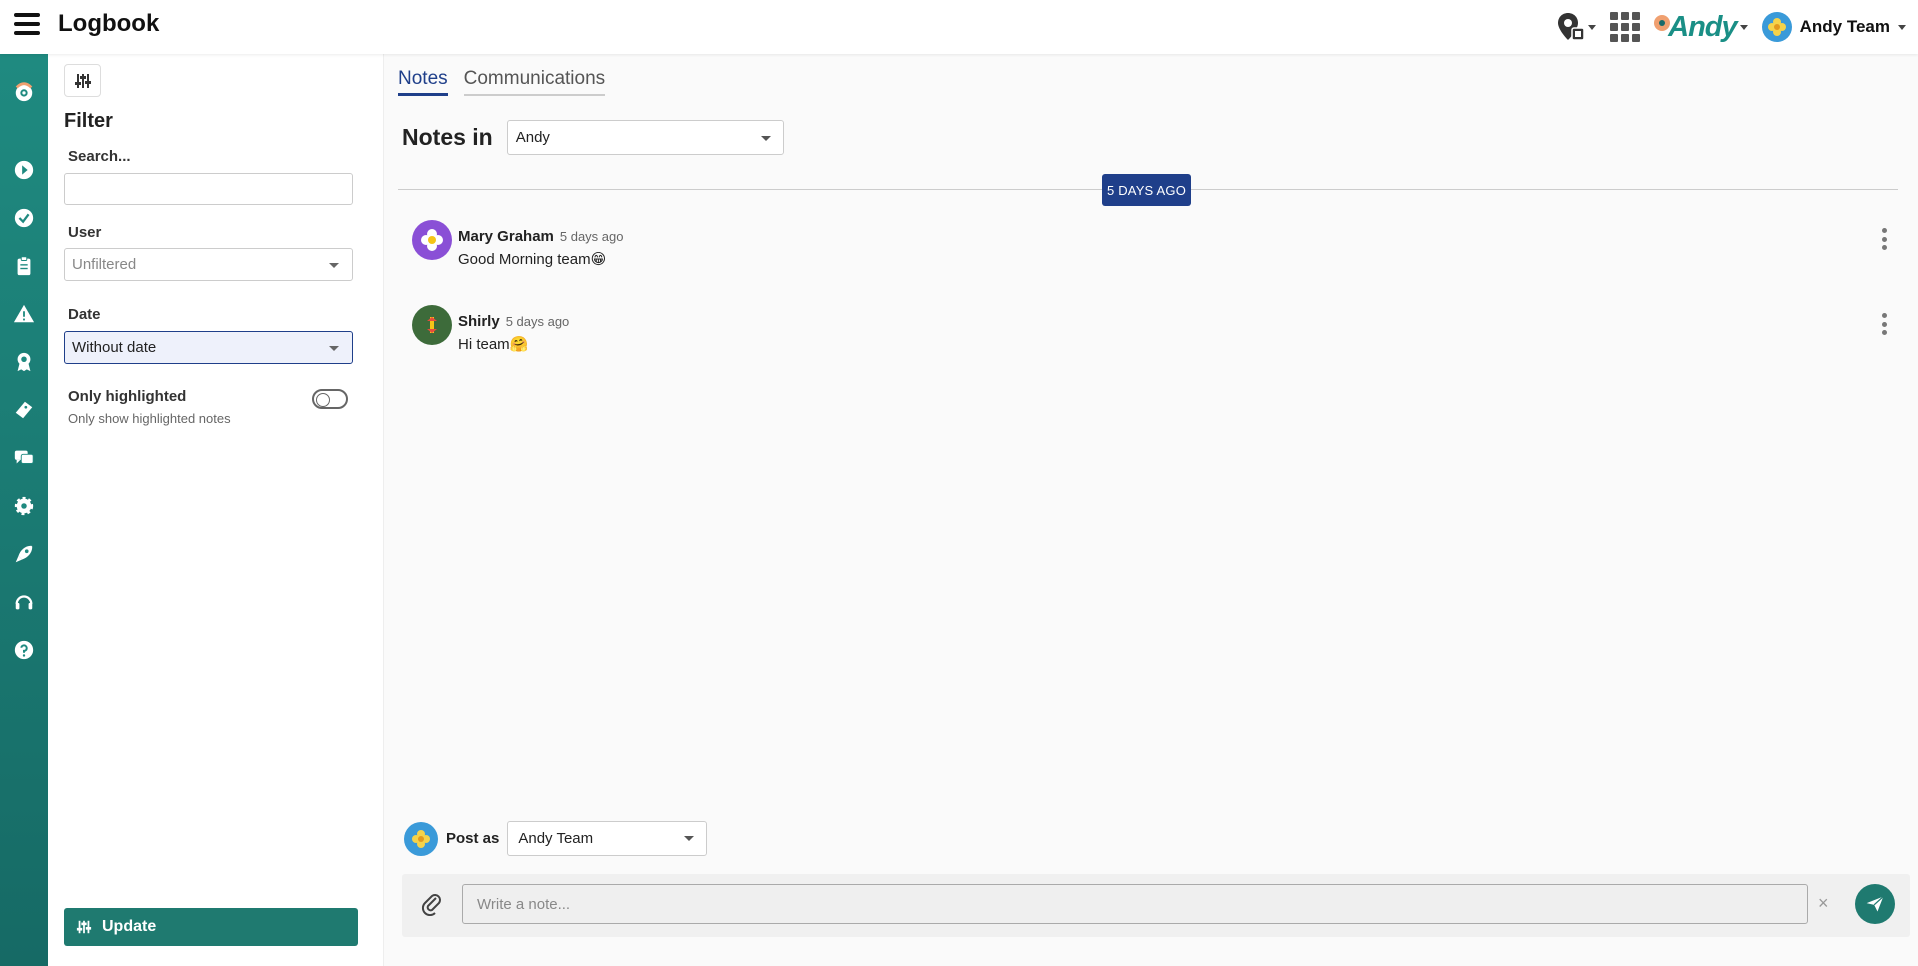  I want to click on note-text: Hi team🤗, so click(493, 344).